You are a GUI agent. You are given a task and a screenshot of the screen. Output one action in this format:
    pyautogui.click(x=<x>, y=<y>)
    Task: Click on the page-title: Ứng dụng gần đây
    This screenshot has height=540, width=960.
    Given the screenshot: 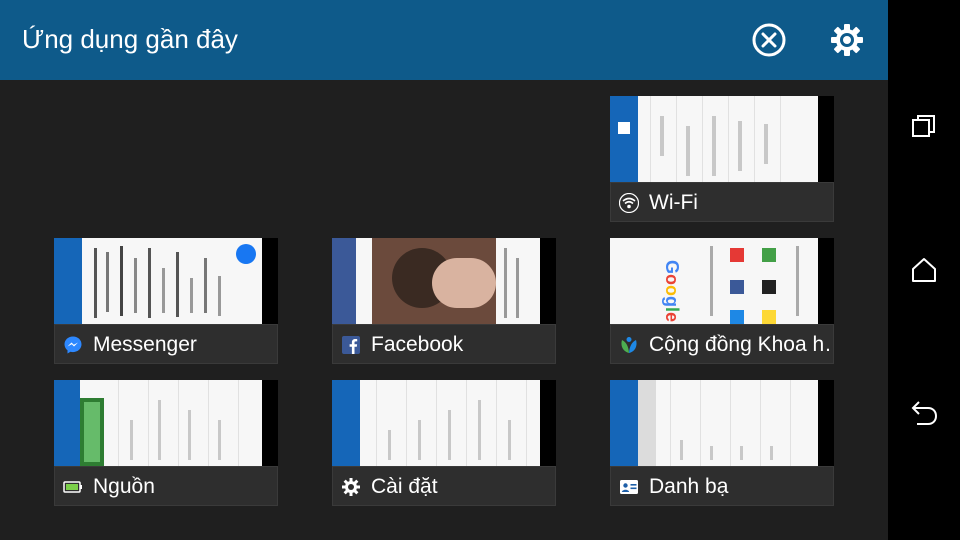 What is the action you would take?
    pyautogui.click(x=130, y=39)
    